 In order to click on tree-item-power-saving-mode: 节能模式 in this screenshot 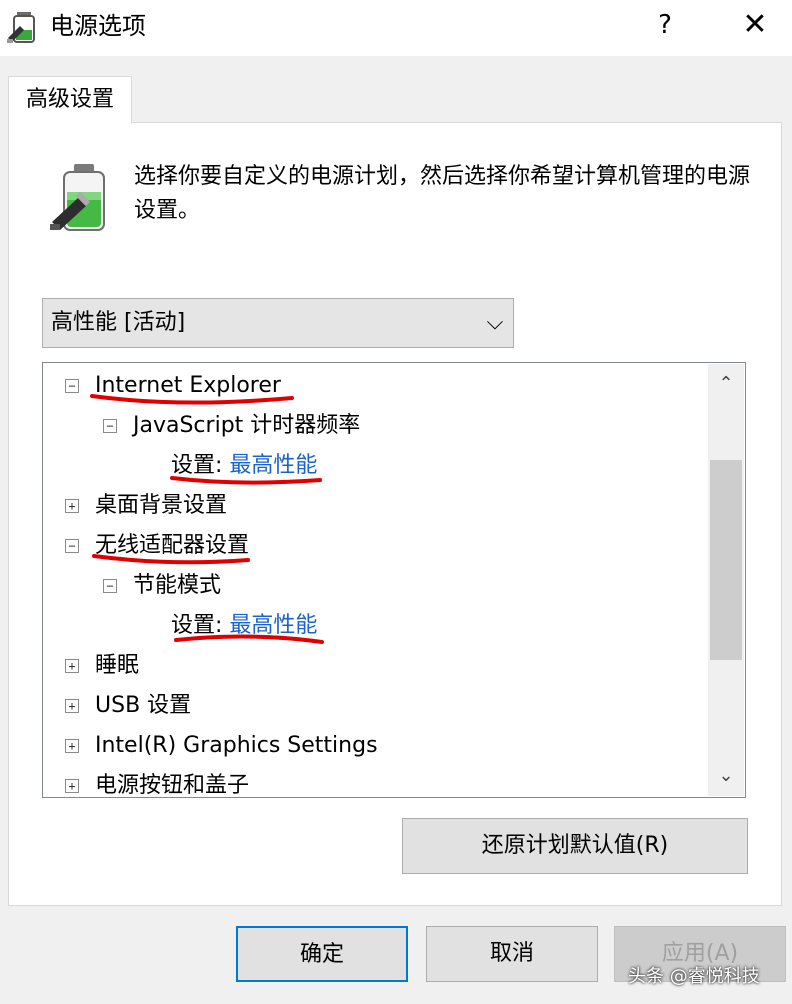, I will do `click(177, 586)`.